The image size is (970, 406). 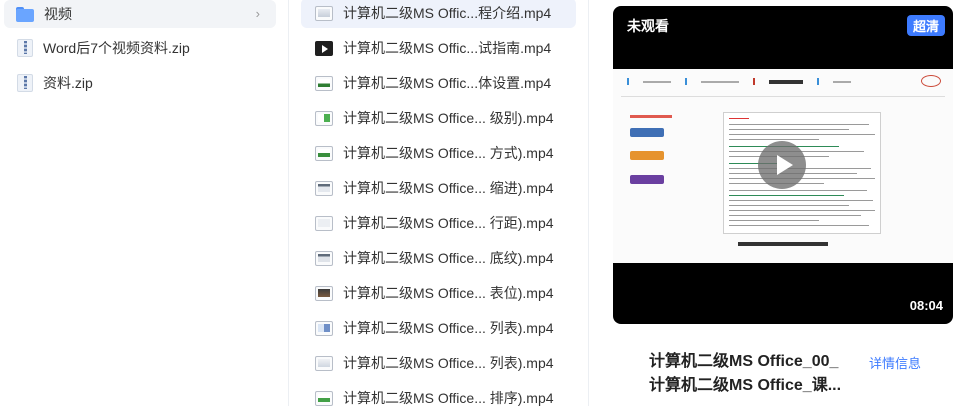 What do you see at coordinates (25, 14) in the screenshot?
I see `folder-icon` at bounding box center [25, 14].